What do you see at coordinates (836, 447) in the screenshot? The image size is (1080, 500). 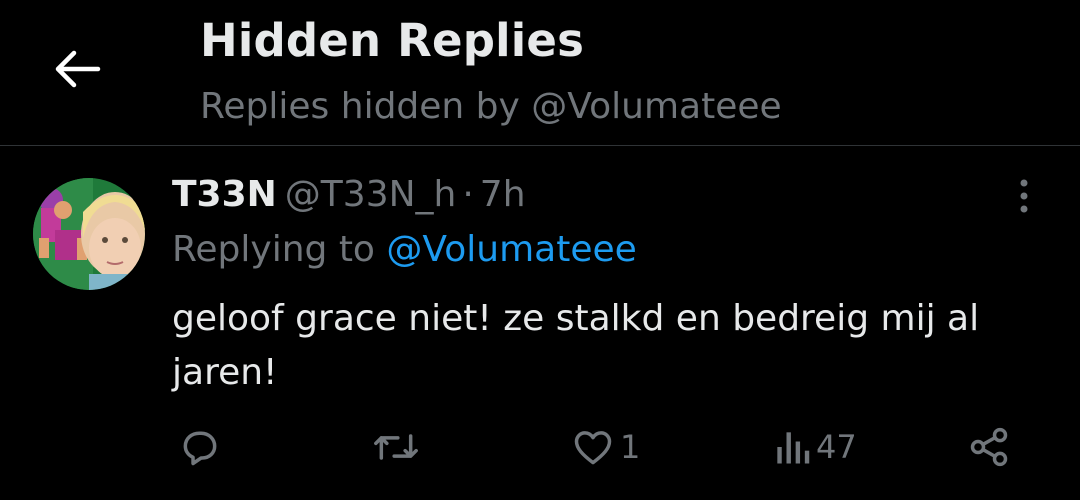 I see `views-count: 47` at bounding box center [836, 447].